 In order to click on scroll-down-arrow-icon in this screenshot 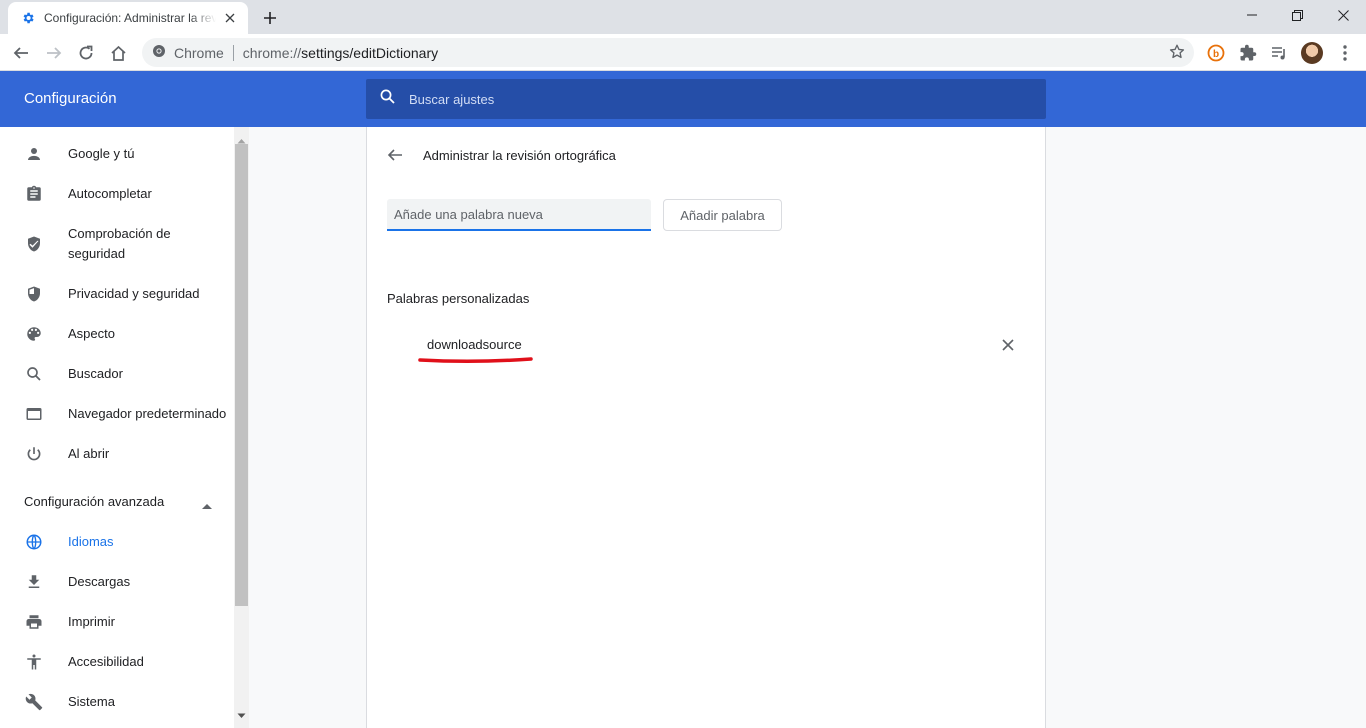, I will do `click(241, 715)`.